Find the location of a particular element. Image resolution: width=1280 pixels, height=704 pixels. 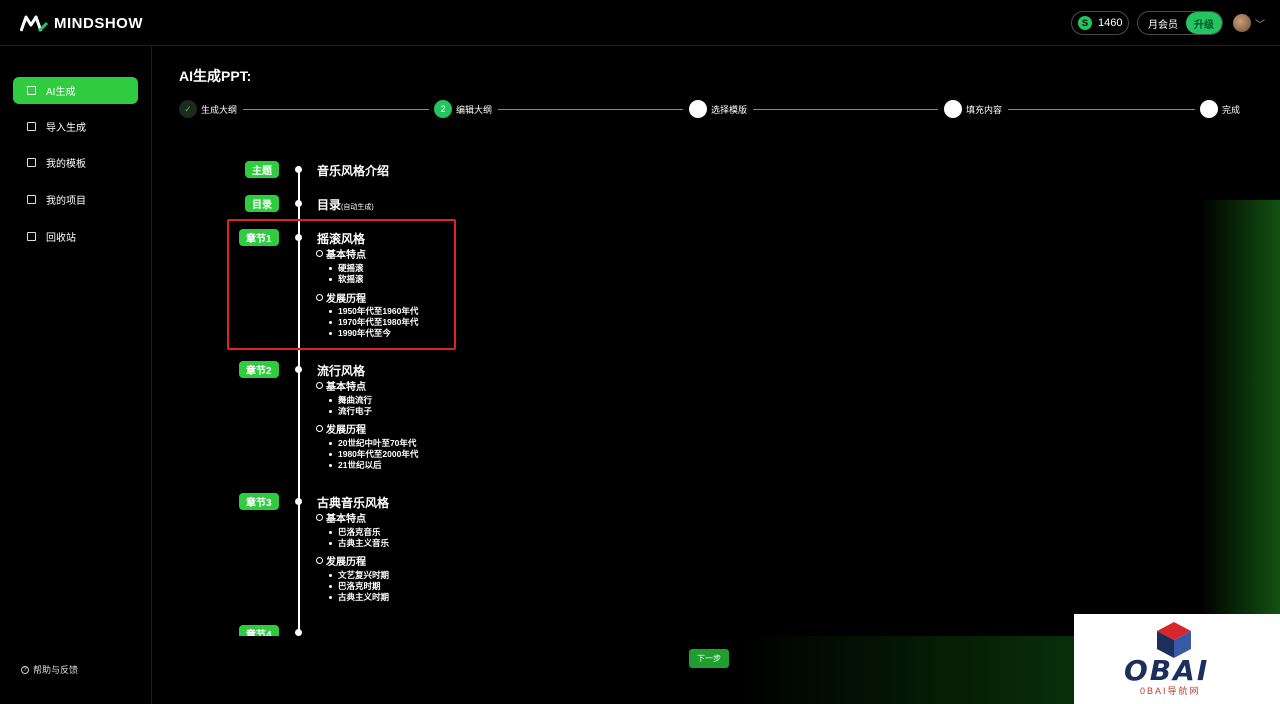

chapter-4-clip: 章节4 is located at coordinates (200, 628).